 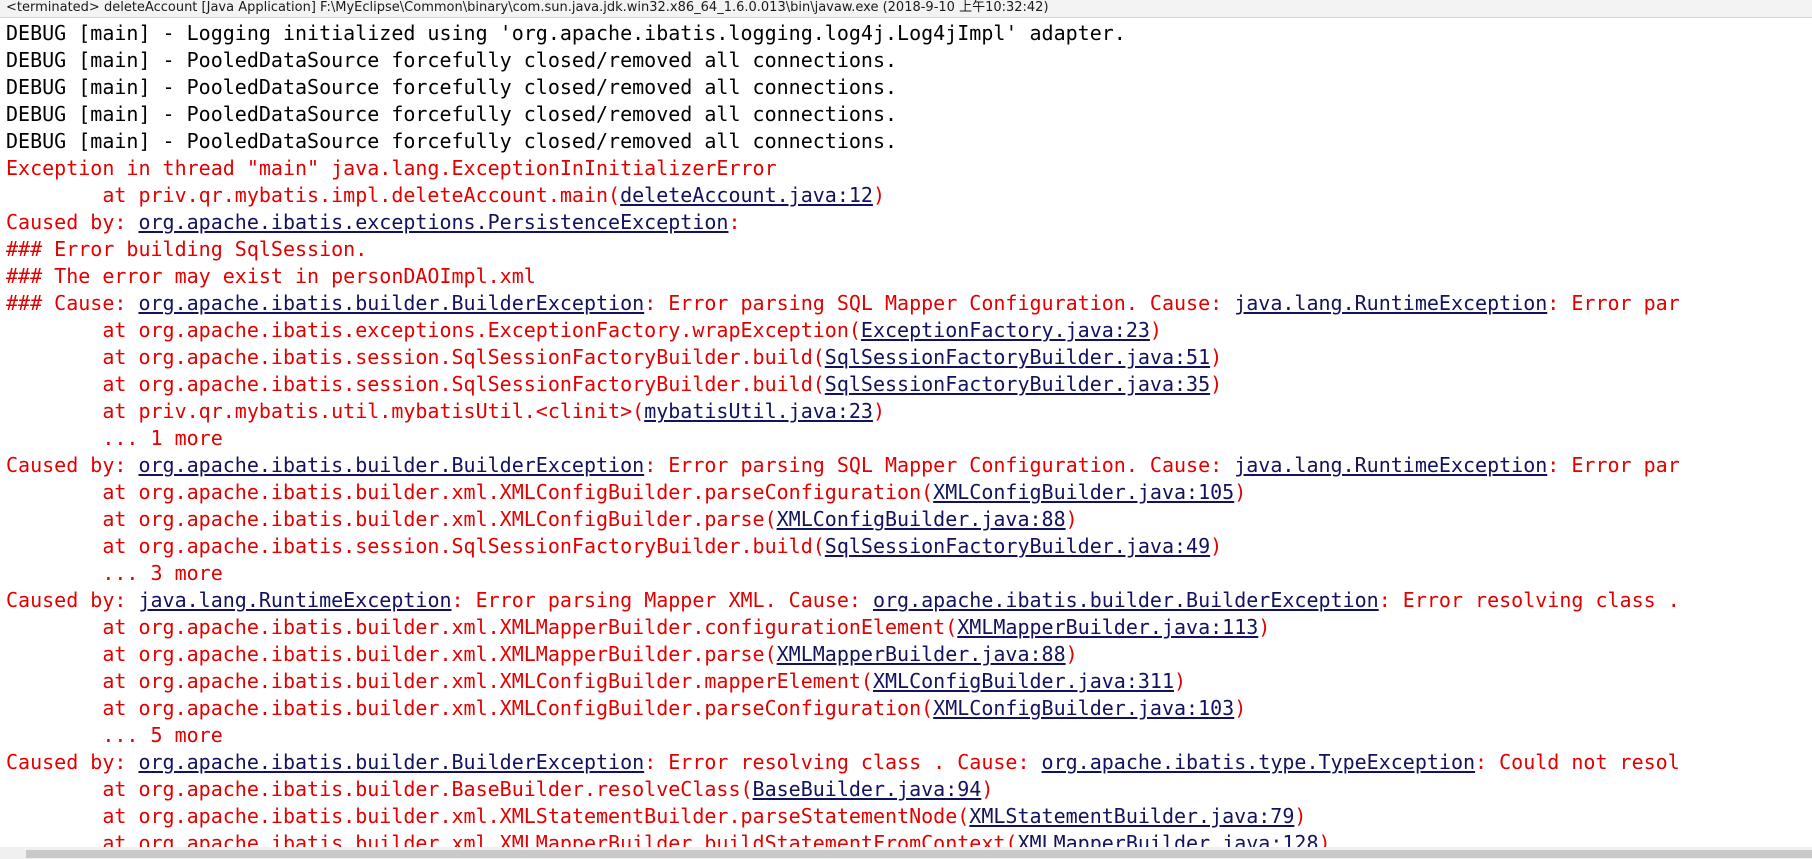 I want to click on stacktrace-link: deleteAccount.java:12, so click(x=746, y=195).